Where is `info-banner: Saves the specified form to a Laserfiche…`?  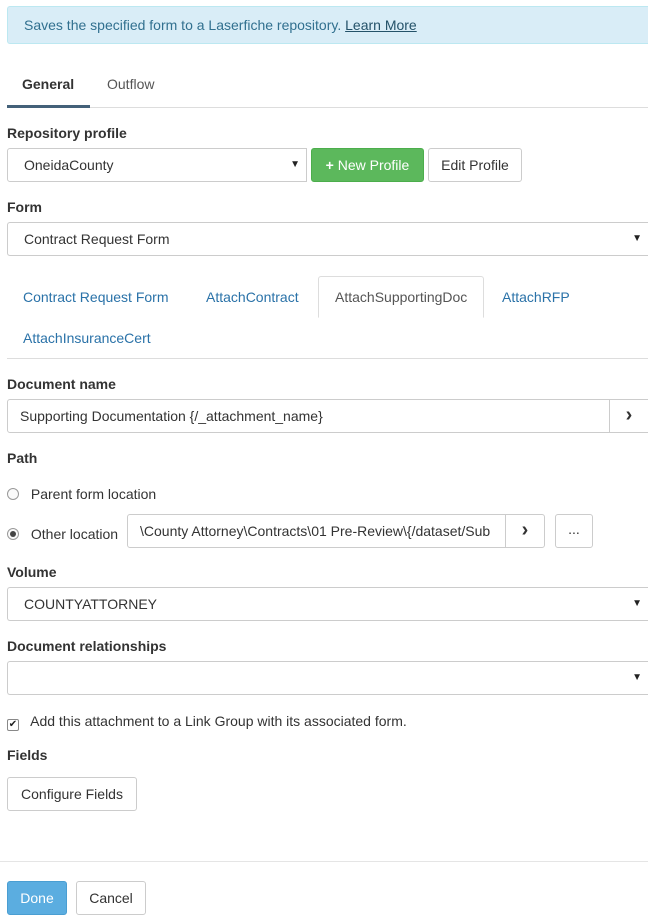 info-banner: Saves the specified form to a Laserfiche… is located at coordinates (327, 25).